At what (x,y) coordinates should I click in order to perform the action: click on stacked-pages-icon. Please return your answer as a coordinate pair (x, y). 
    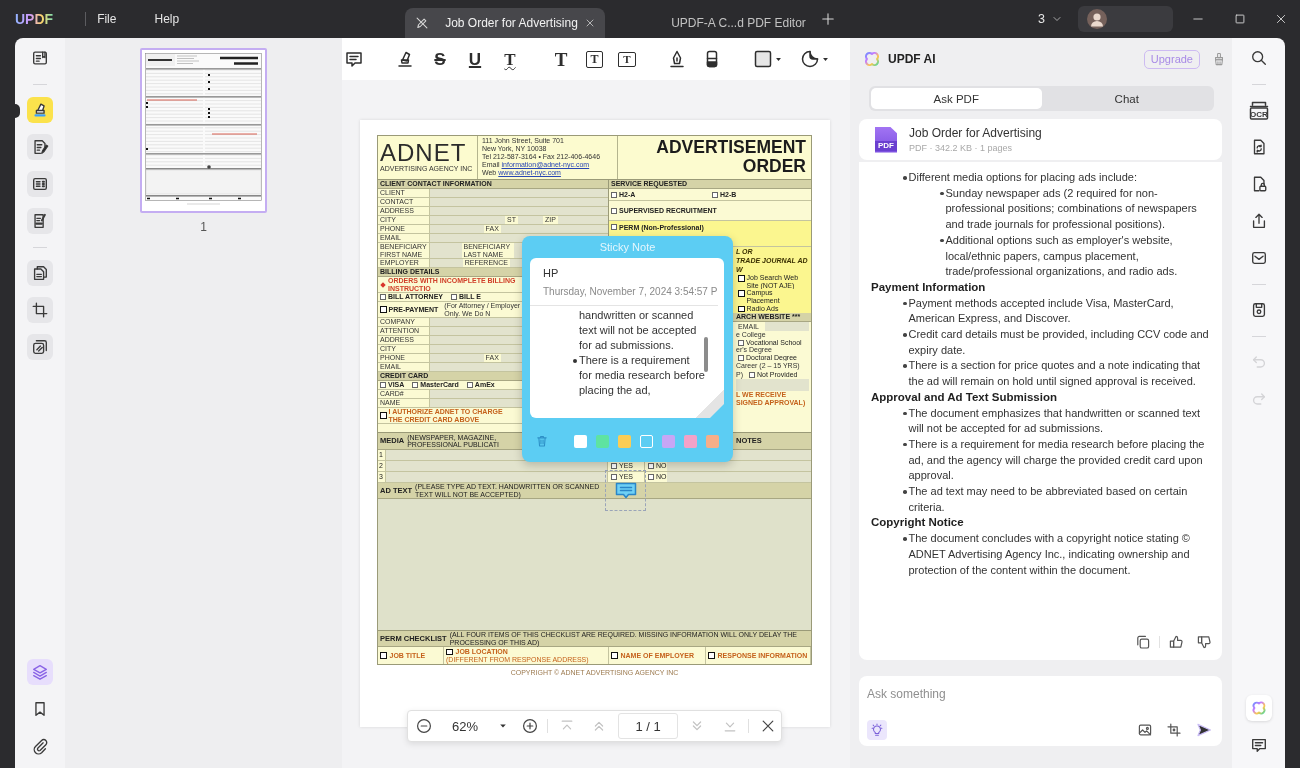
    Looking at the image, I should click on (40, 347).